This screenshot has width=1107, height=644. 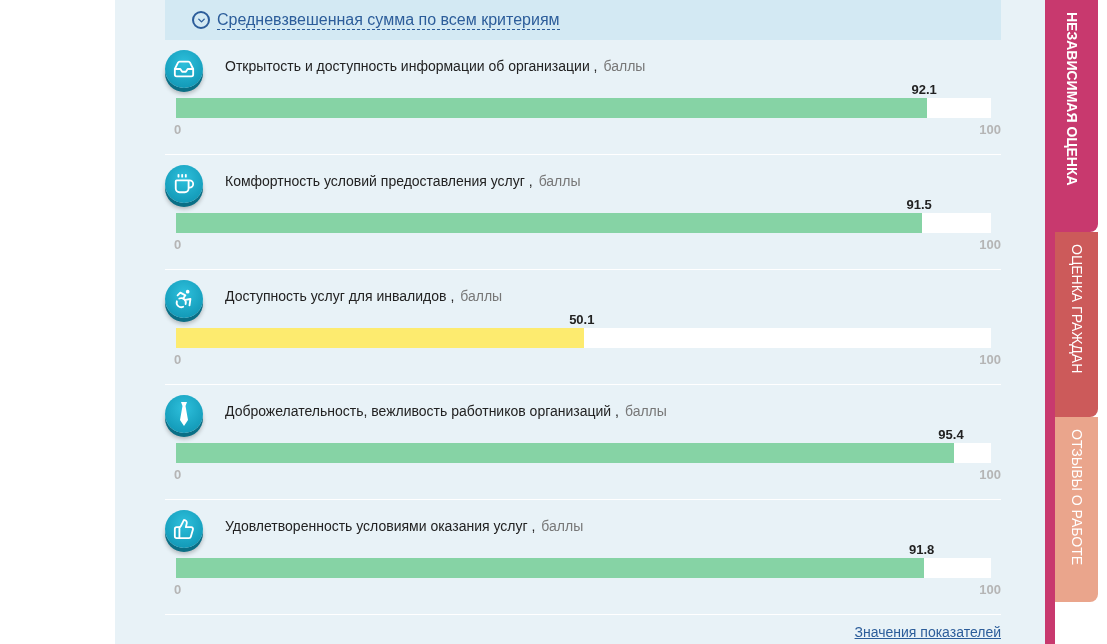 I want to click on section-toggle-link: Средневзвешенная сумма по всем критериям, so click(x=388, y=20).